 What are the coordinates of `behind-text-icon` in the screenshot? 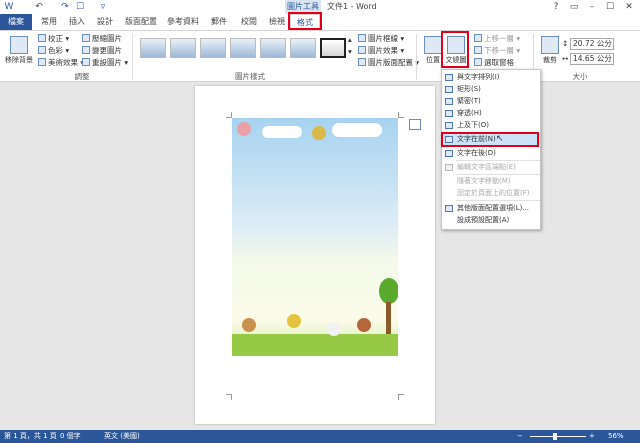 It's located at (449, 153).